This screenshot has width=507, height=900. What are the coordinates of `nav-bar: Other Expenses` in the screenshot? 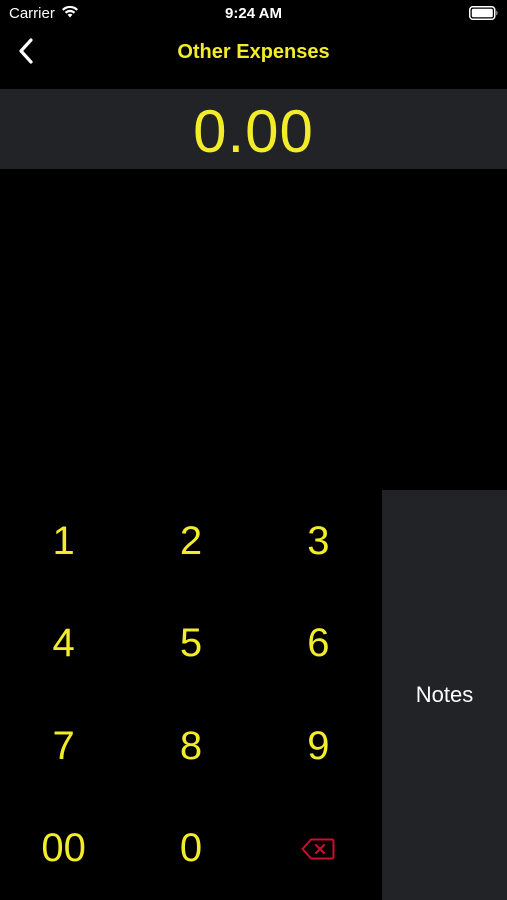 It's located at (253, 58).